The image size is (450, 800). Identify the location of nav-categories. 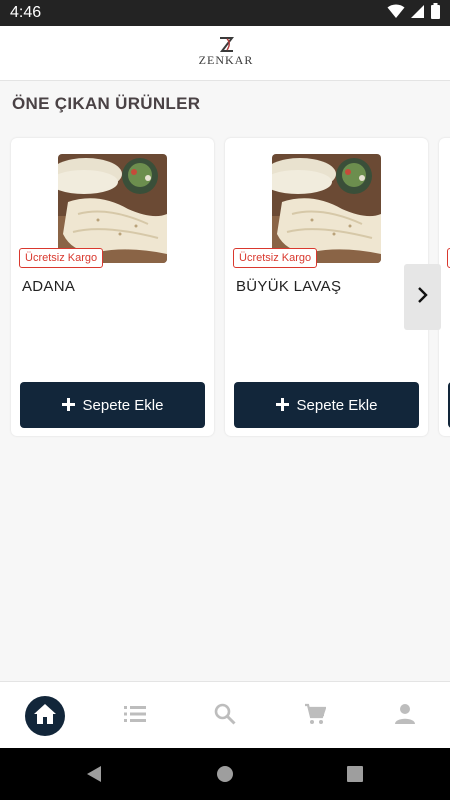
(135, 716).